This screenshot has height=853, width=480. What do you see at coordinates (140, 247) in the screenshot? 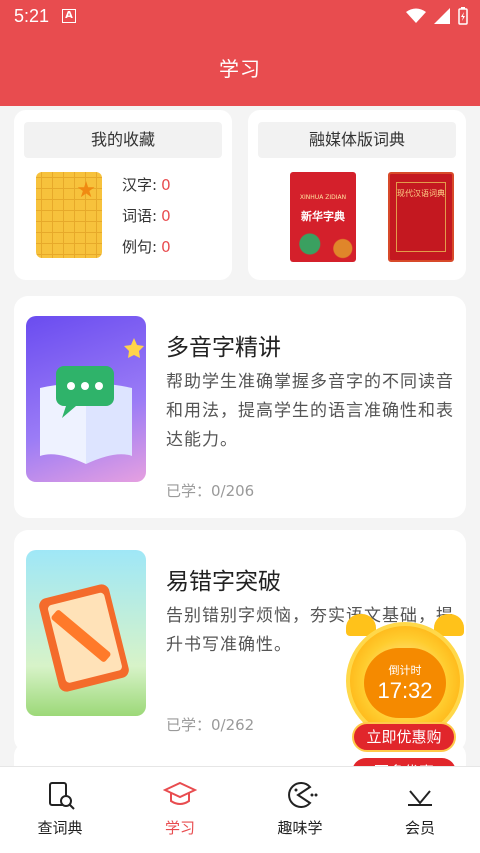
I see `stat-label: 例句:` at bounding box center [140, 247].